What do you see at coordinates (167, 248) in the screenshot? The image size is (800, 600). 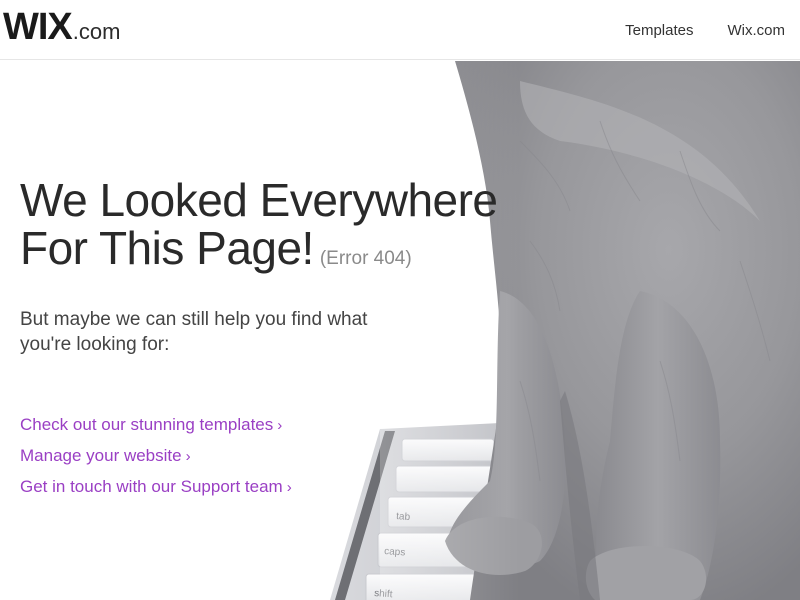 I see `title-line-2-text: For This Page!` at bounding box center [167, 248].